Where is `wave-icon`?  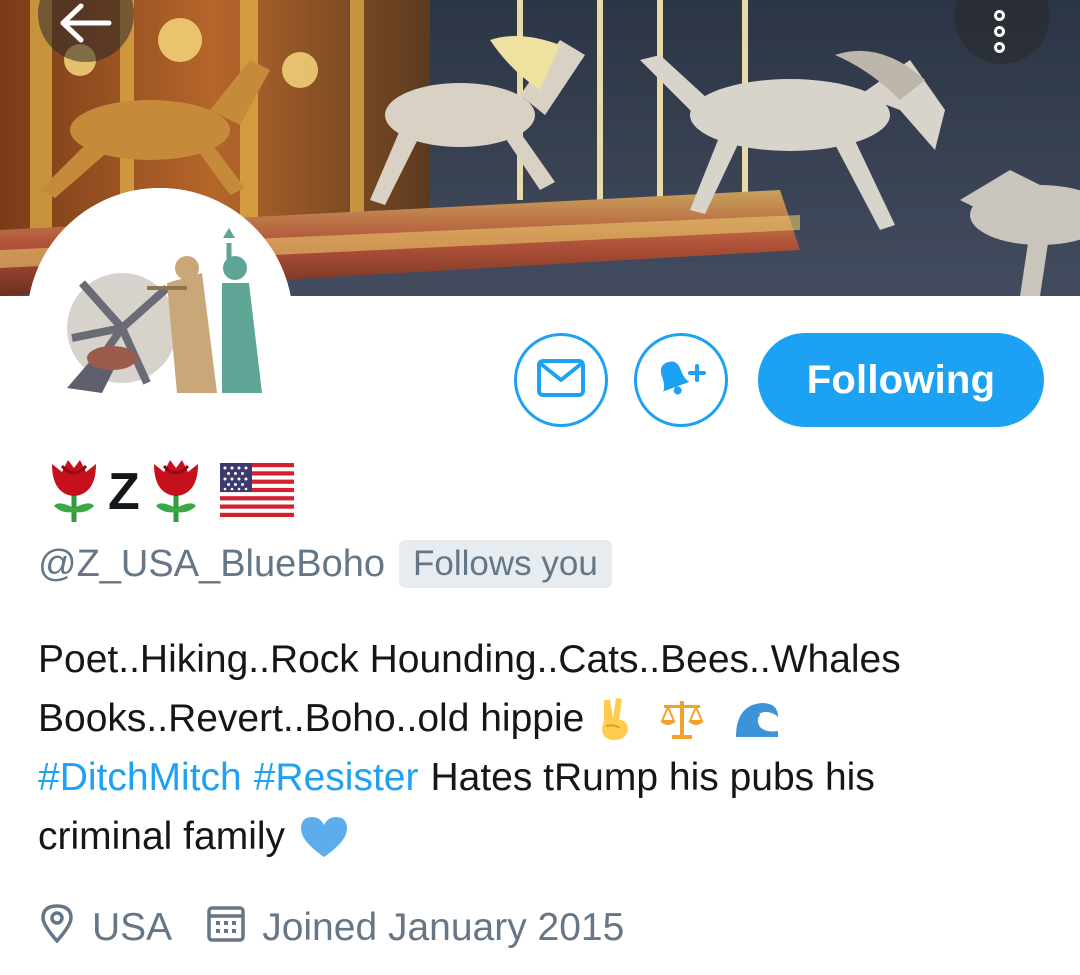
wave-icon is located at coordinates (757, 719).